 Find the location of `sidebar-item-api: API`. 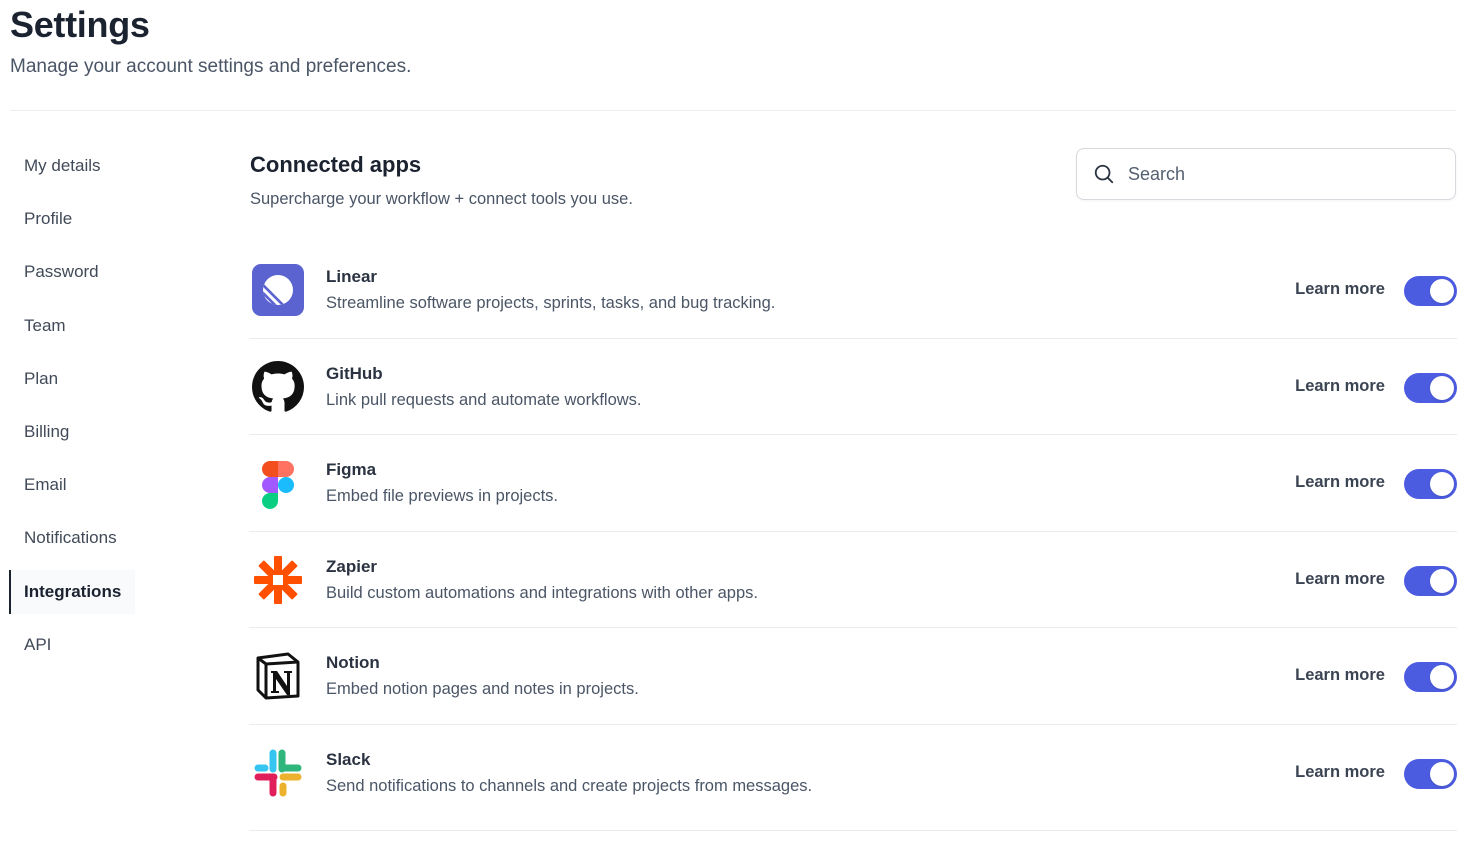

sidebar-item-api: API is located at coordinates (74, 645).